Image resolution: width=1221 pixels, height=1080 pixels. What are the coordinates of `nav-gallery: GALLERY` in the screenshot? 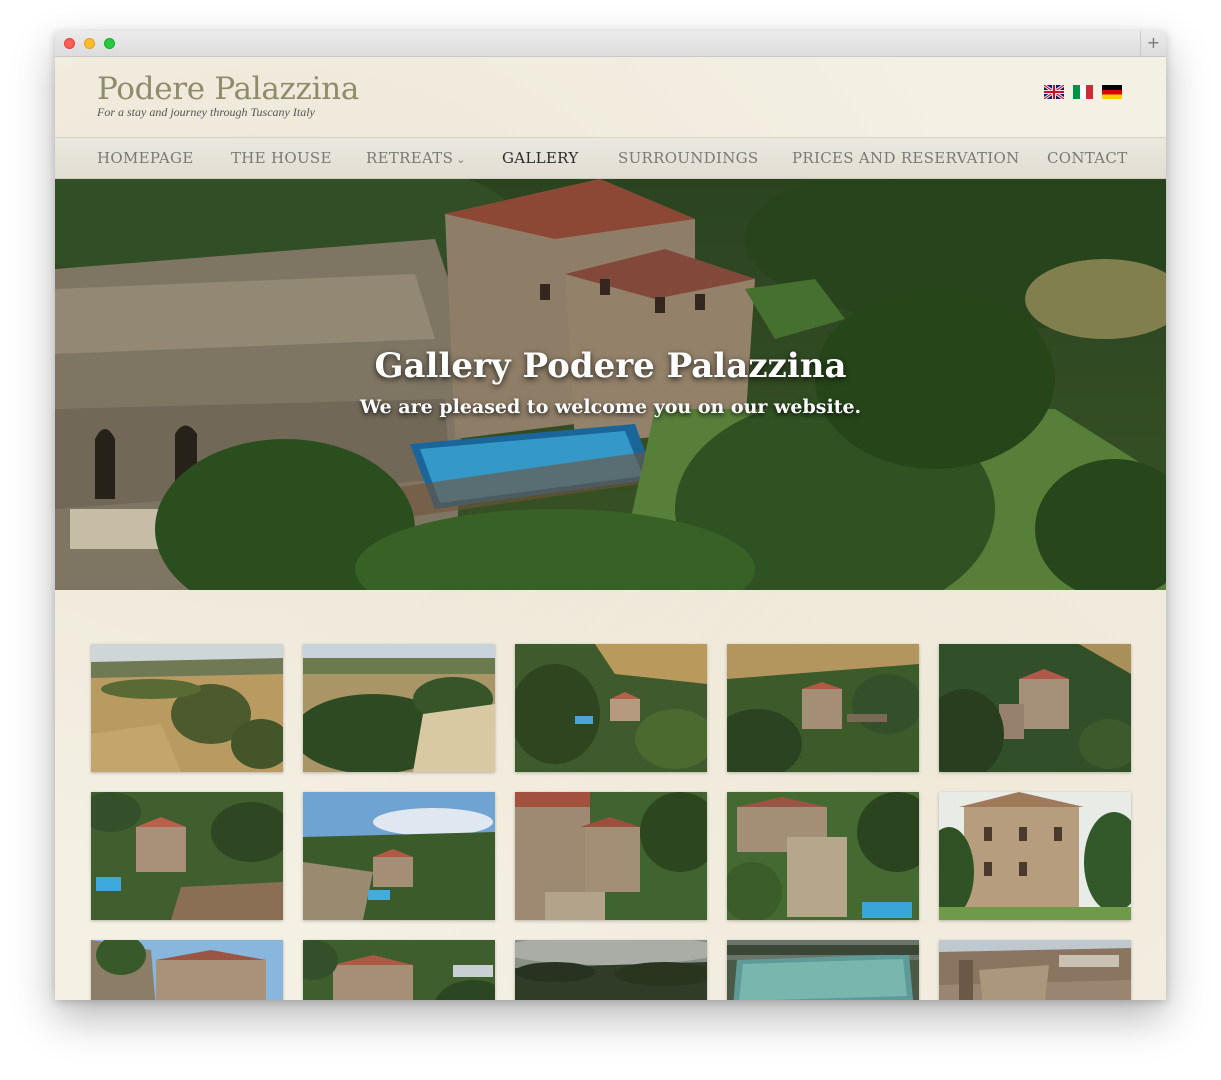 It's located at (540, 158).